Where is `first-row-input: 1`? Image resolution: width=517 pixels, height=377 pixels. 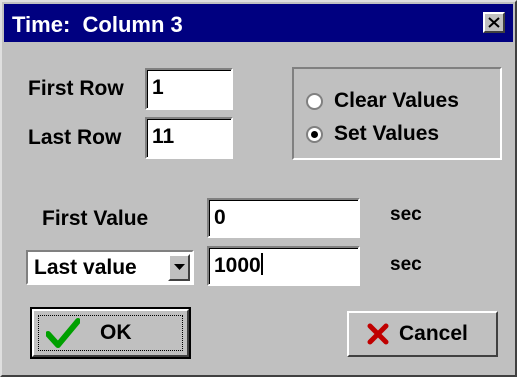 first-row-input: 1 is located at coordinates (189, 89).